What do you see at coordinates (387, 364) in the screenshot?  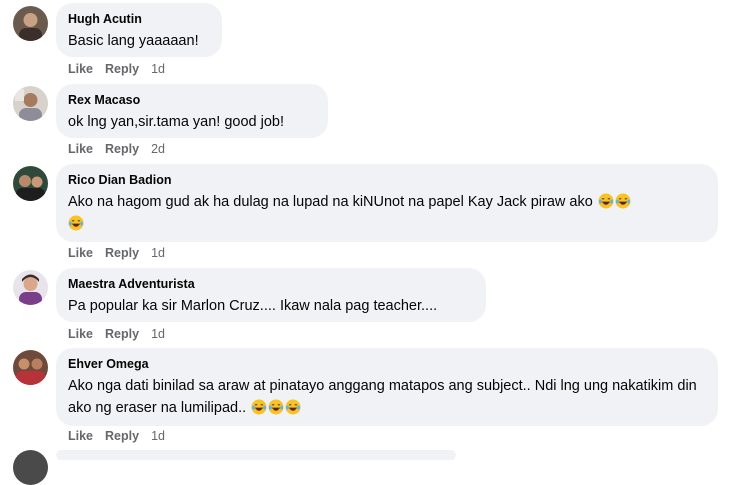 I see `comment-author: Ehver Omega` at bounding box center [387, 364].